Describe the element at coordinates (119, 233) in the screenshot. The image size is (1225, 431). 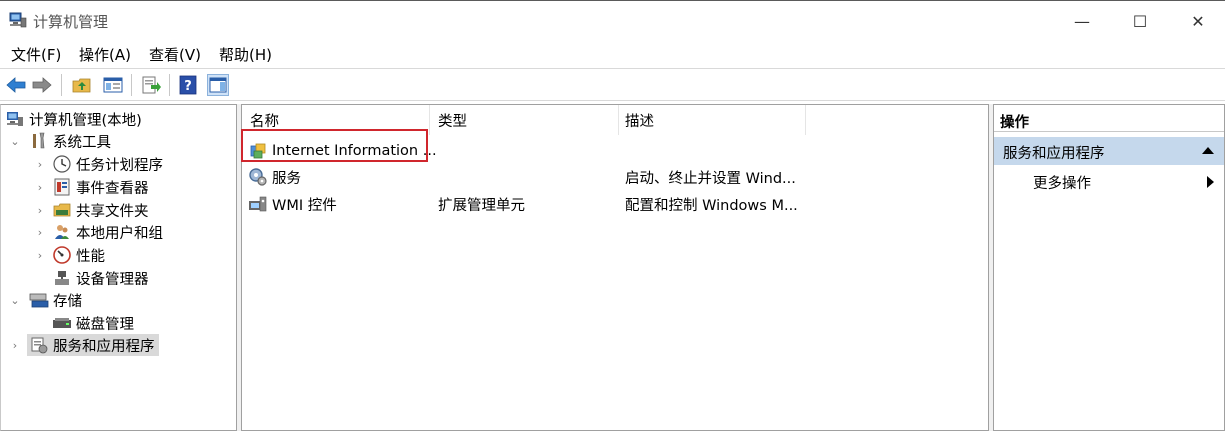
I see `tree-item-label: 本地用户和组` at that location.